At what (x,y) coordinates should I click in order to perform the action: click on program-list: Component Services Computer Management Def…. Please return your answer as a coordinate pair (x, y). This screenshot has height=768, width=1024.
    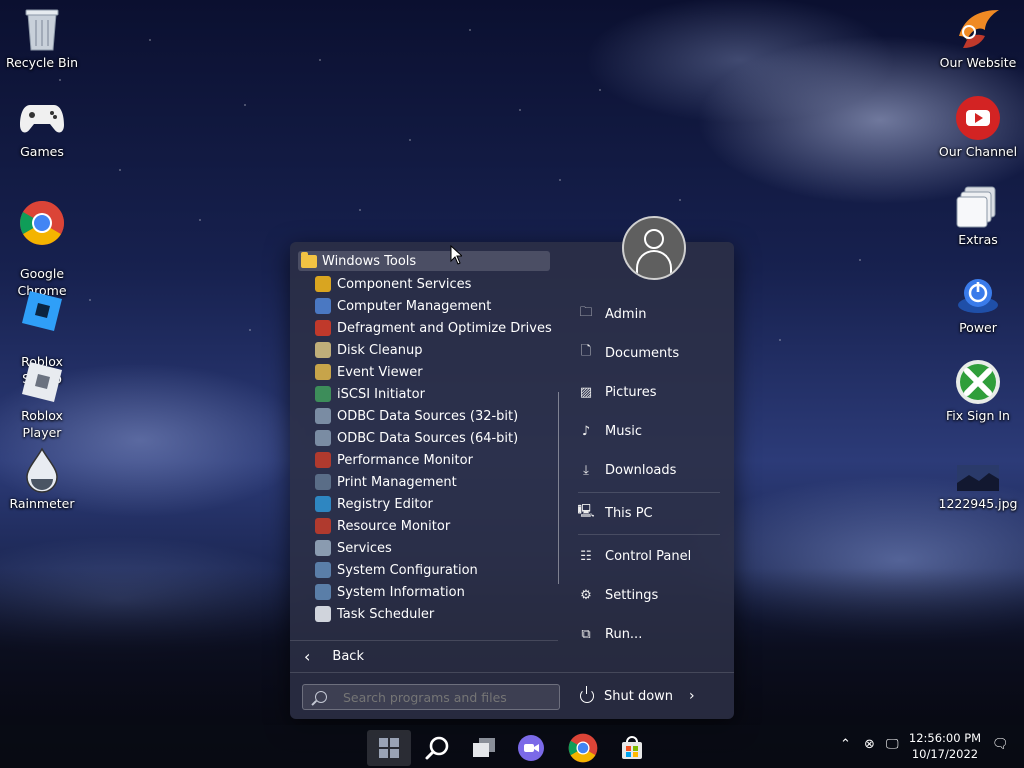
    Looking at the image, I should click on (433, 449).